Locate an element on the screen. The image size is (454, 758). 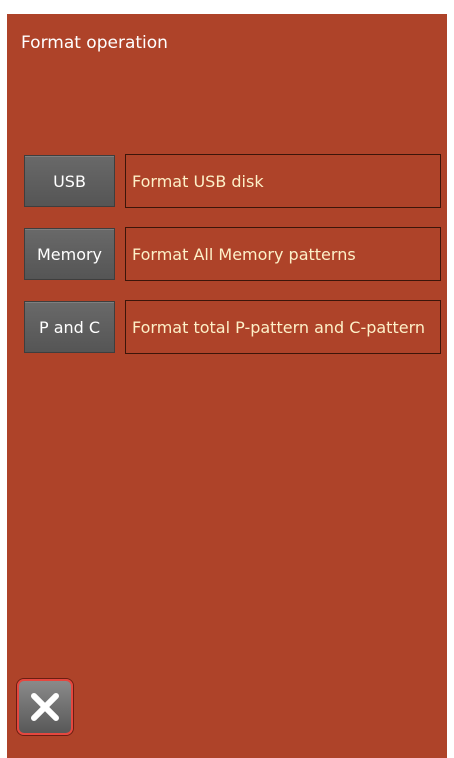
format-row-memory: Memory Format All Memory patterns is located at coordinates (234, 254).